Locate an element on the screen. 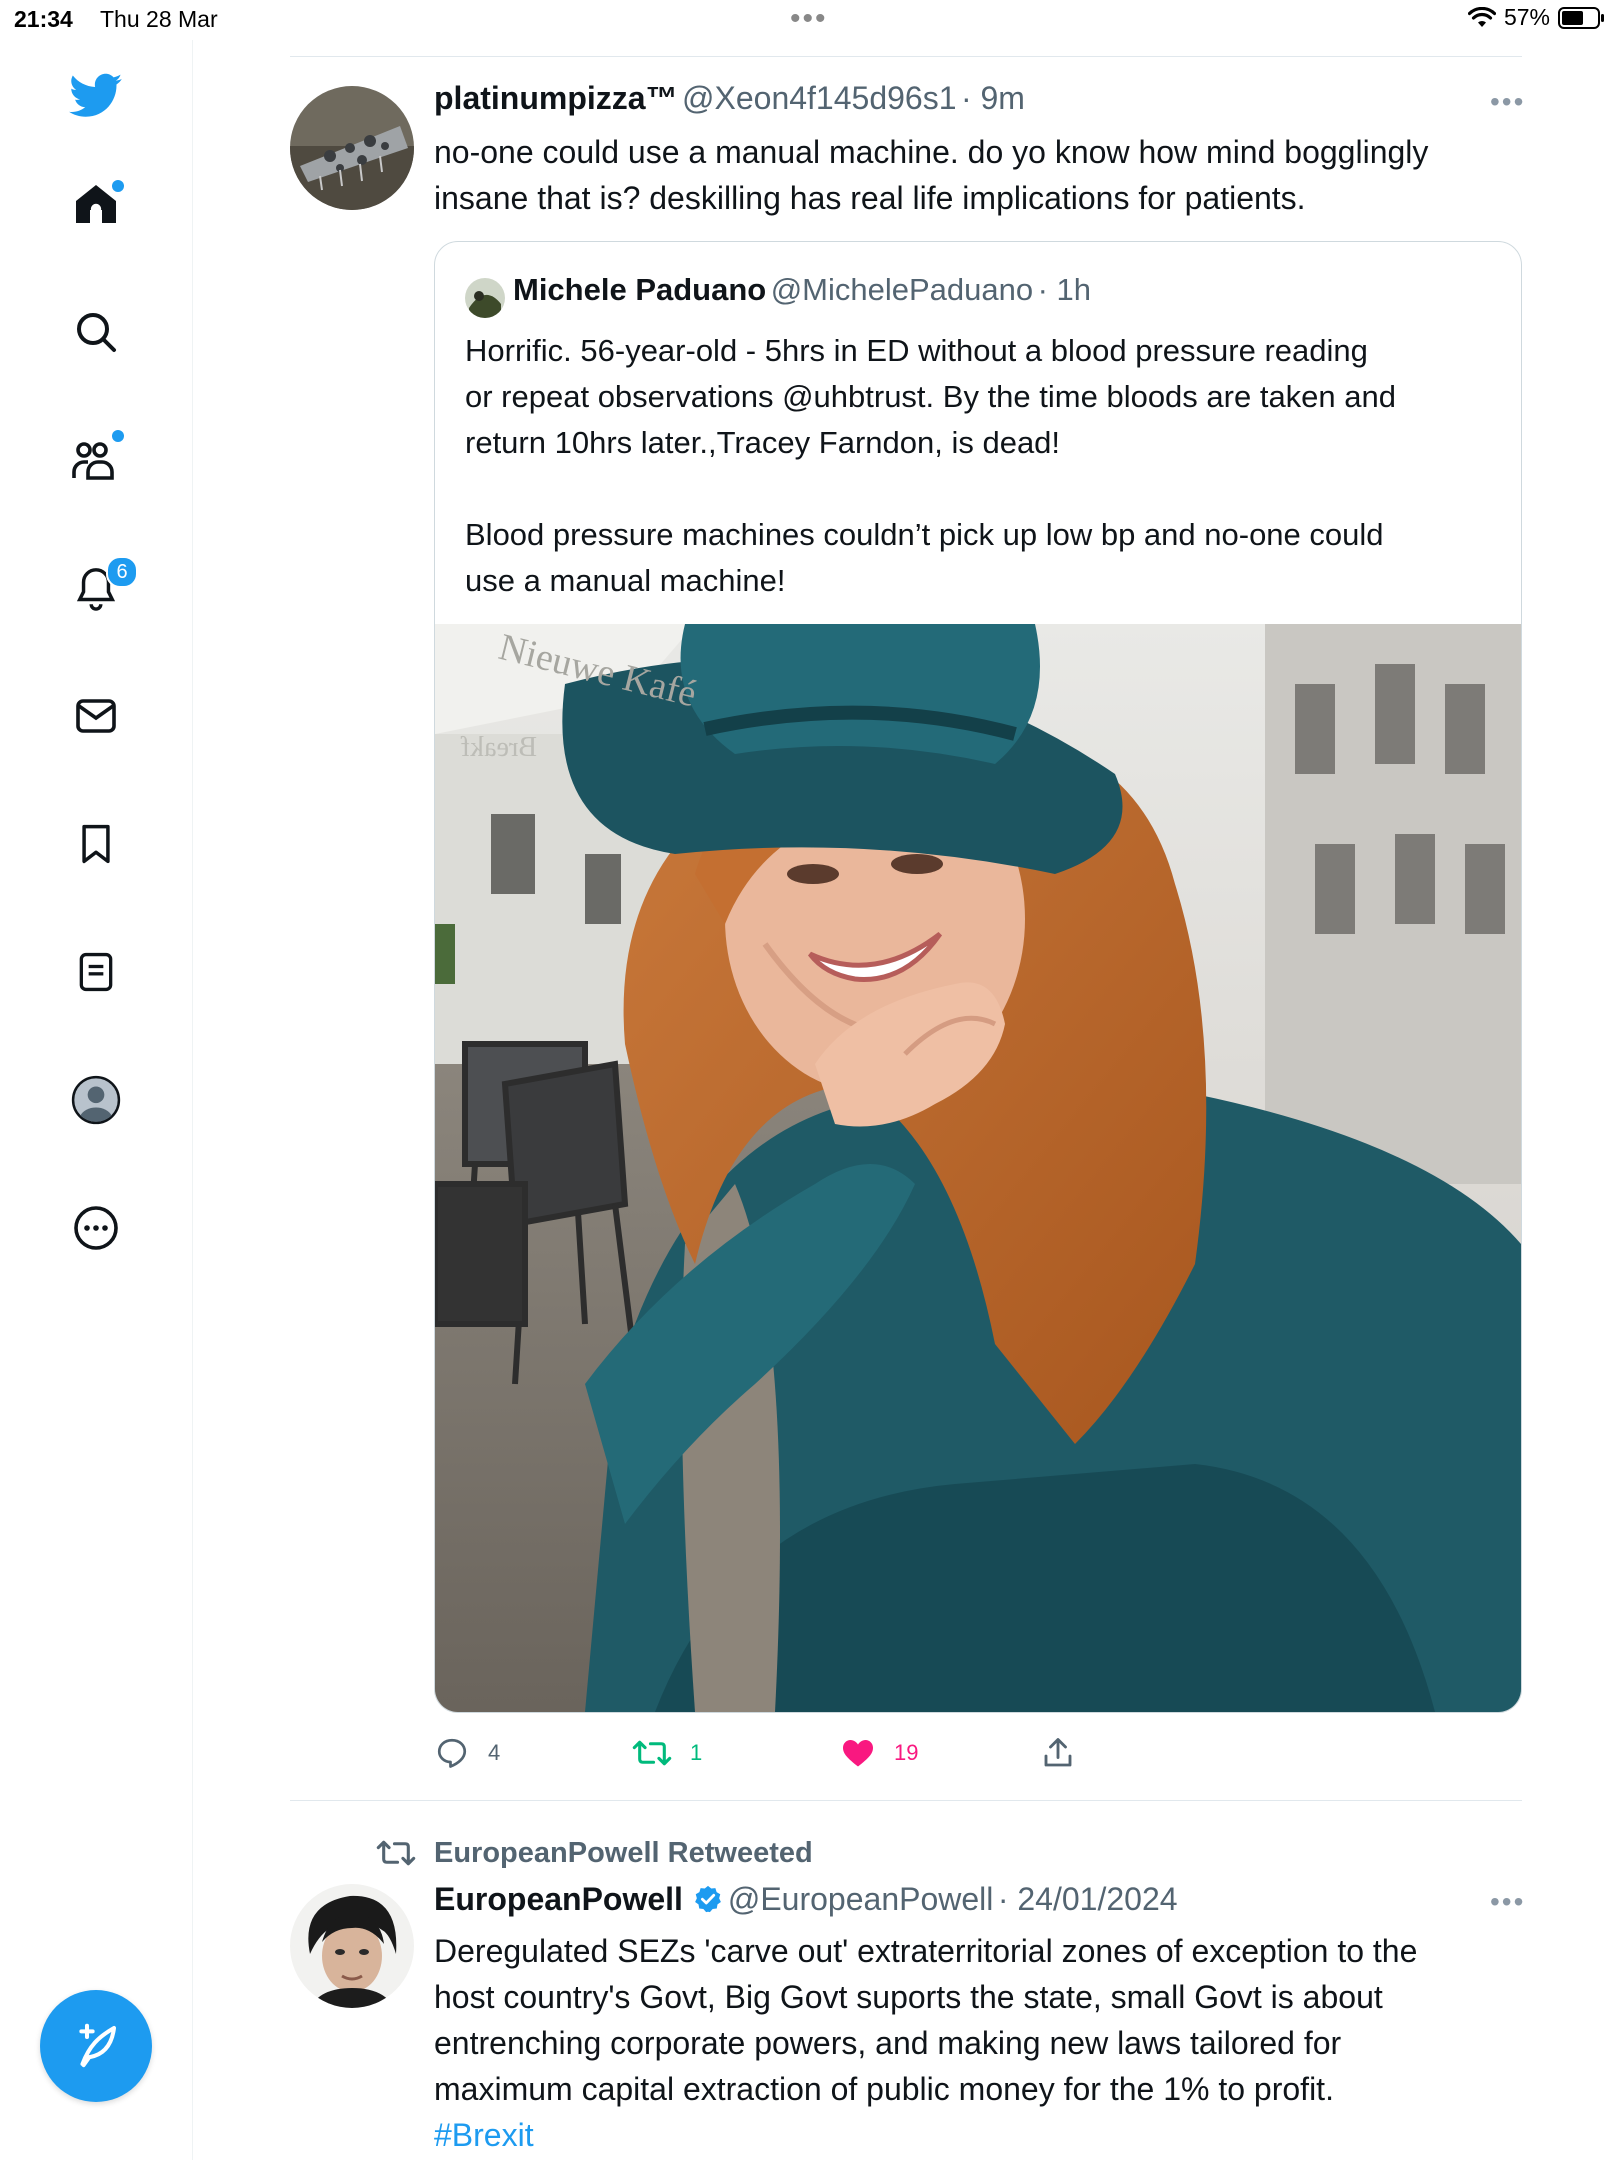  notifications-badge: 6 is located at coordinates (122, 572).